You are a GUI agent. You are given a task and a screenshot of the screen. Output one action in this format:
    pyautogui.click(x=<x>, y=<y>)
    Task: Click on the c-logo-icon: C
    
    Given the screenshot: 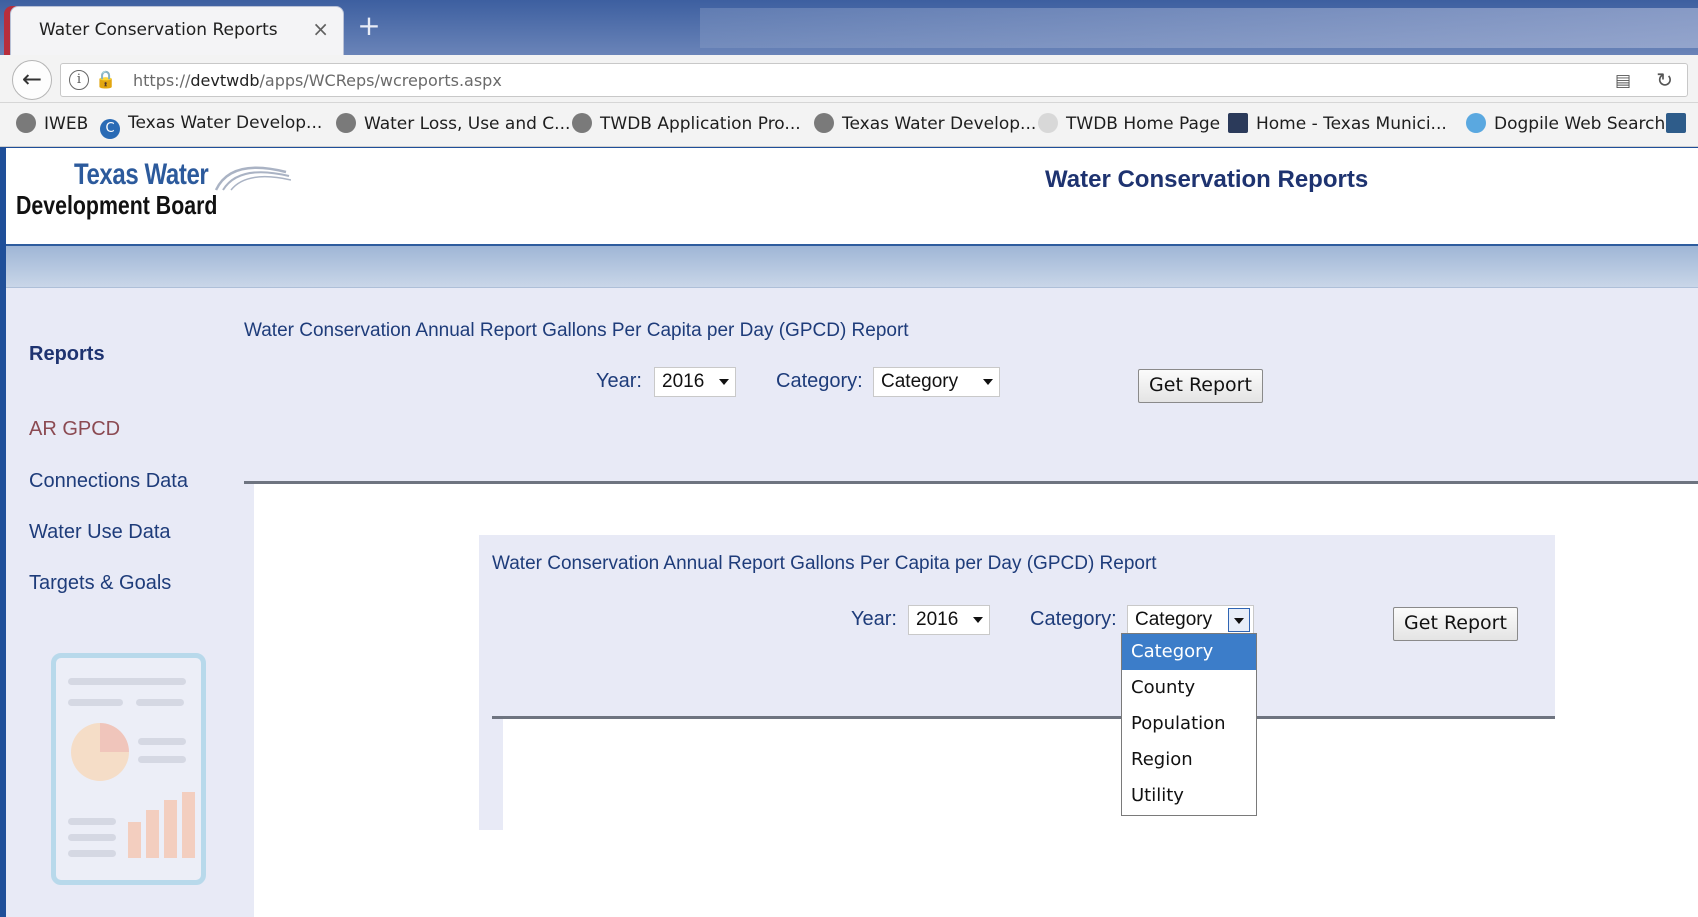 What is the action you would take?
    pyautogui.click(x=110, y=129)
    